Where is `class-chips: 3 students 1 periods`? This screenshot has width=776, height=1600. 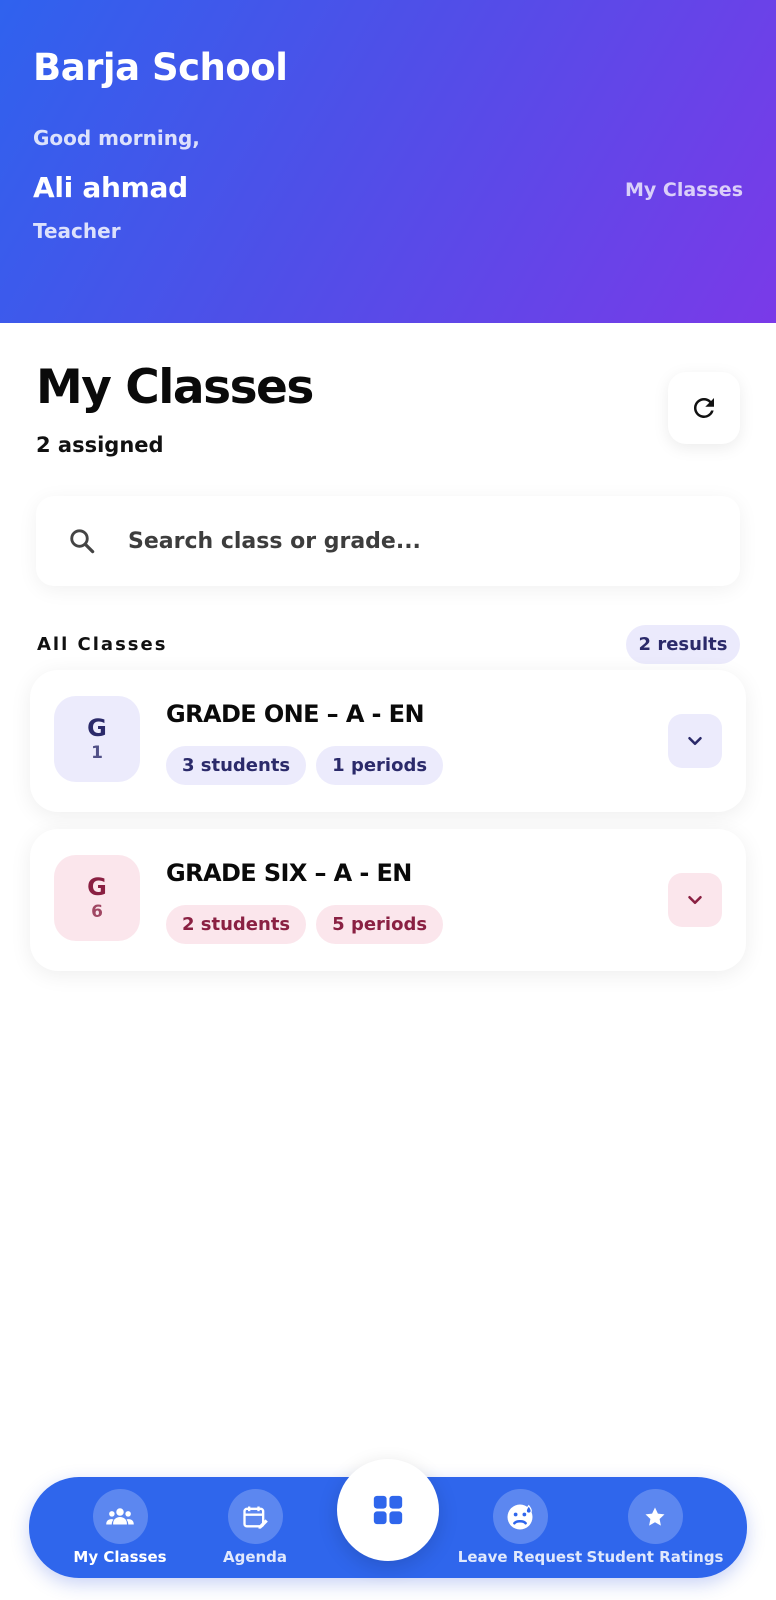
class-chips: 3 students 1 periods is located at coordinates (305, 765).